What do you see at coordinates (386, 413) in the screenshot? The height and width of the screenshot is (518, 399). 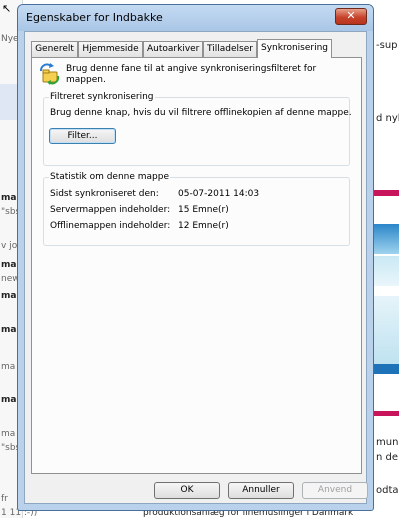 I see `pink-divider` at bounding box center [386, 413].